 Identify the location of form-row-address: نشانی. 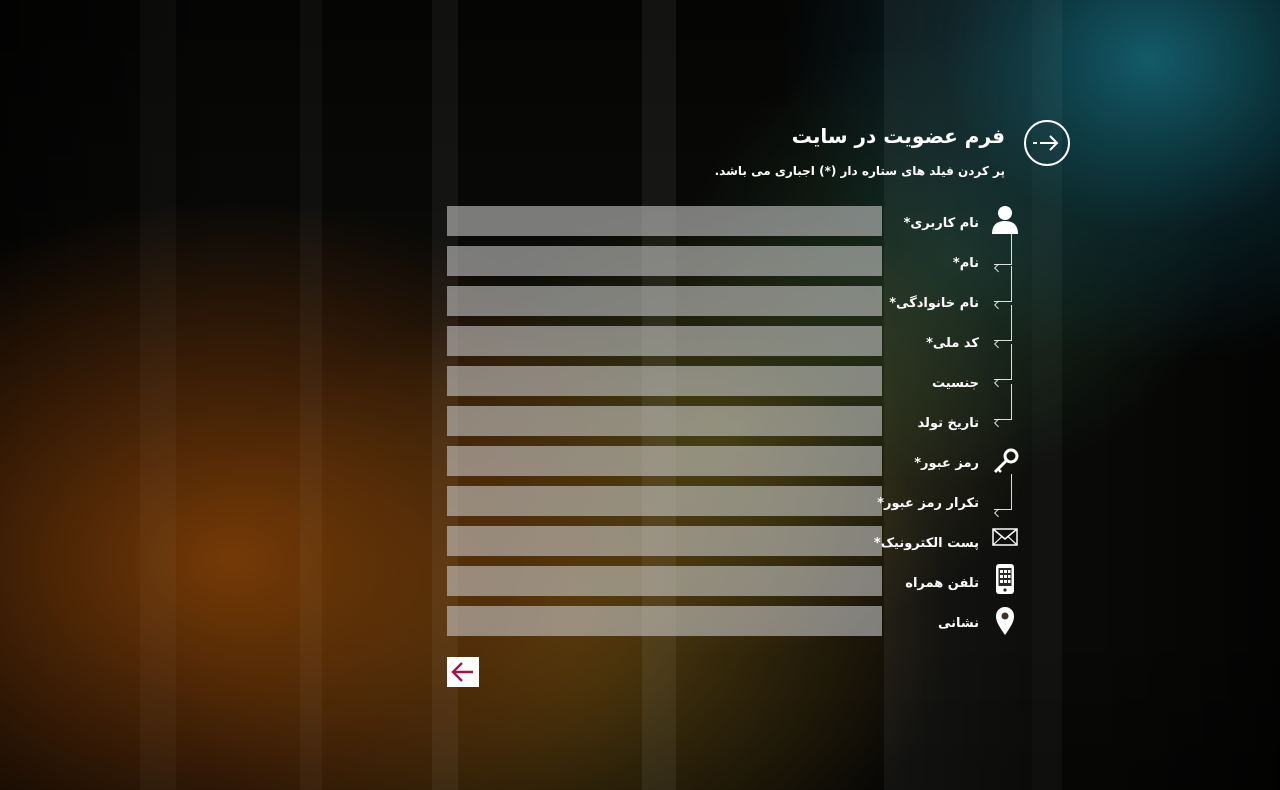
(640, 623).